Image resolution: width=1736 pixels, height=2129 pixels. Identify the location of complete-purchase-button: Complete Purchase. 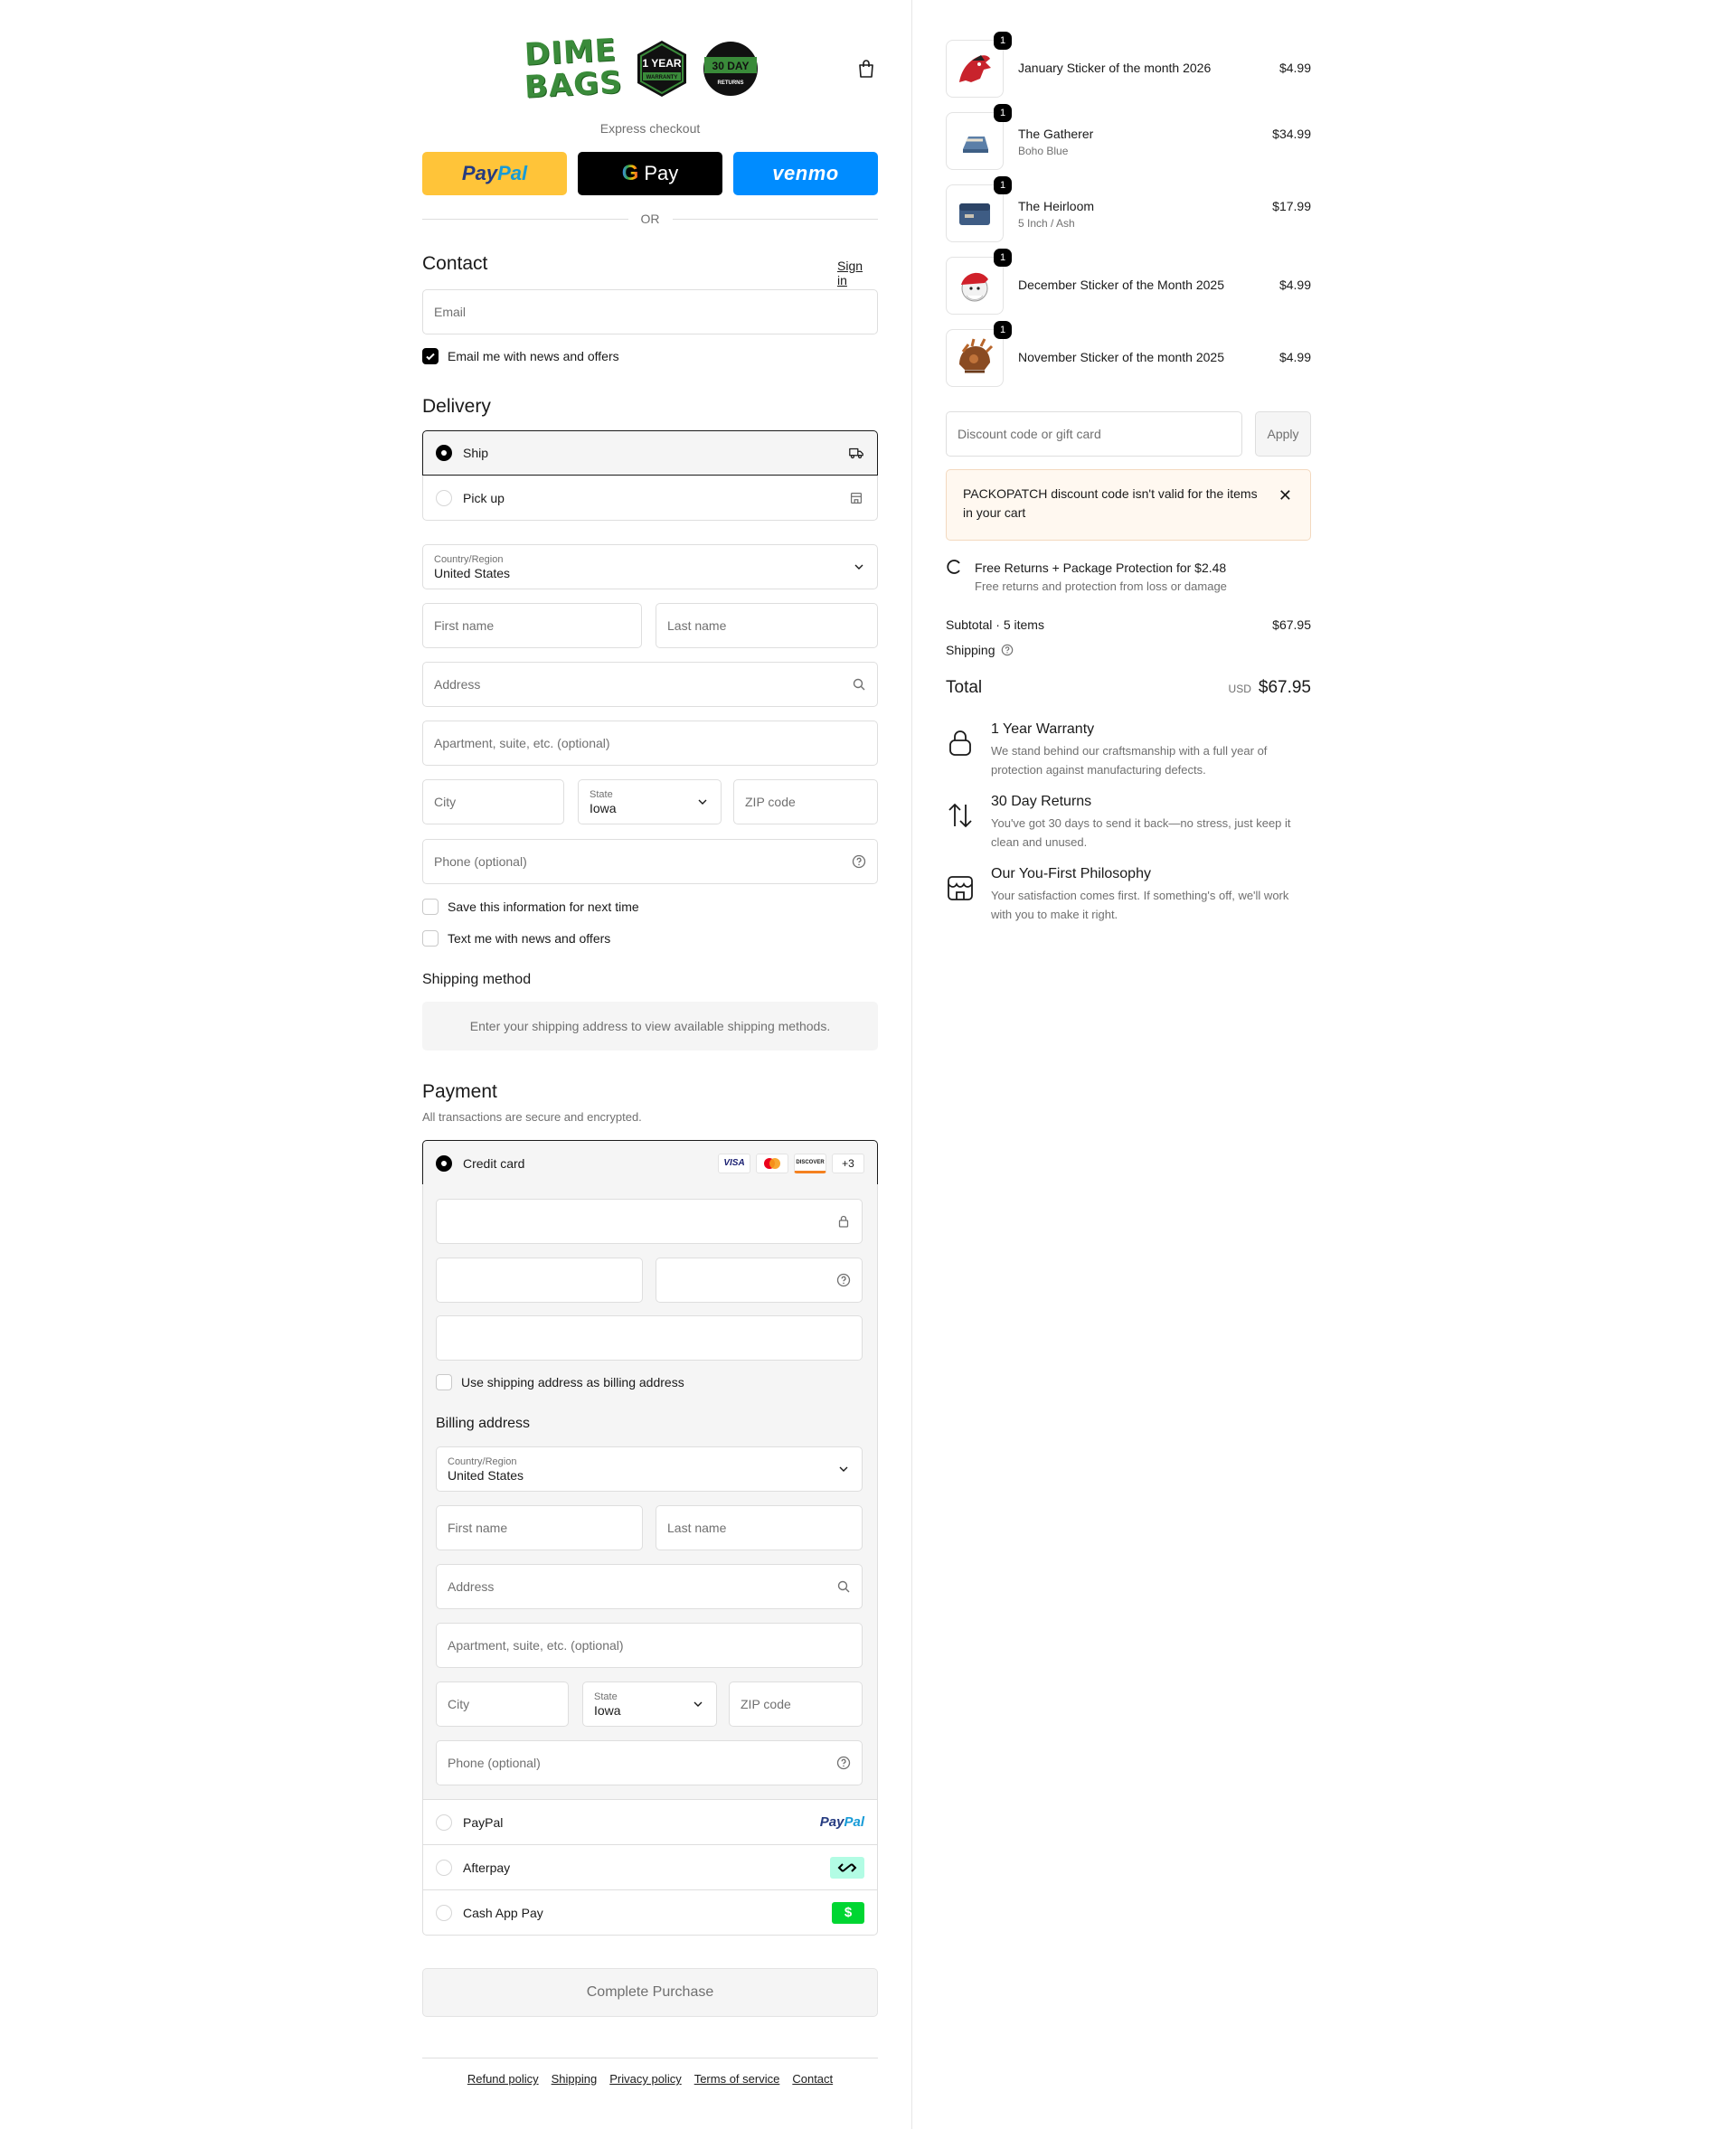
(650, 1992).